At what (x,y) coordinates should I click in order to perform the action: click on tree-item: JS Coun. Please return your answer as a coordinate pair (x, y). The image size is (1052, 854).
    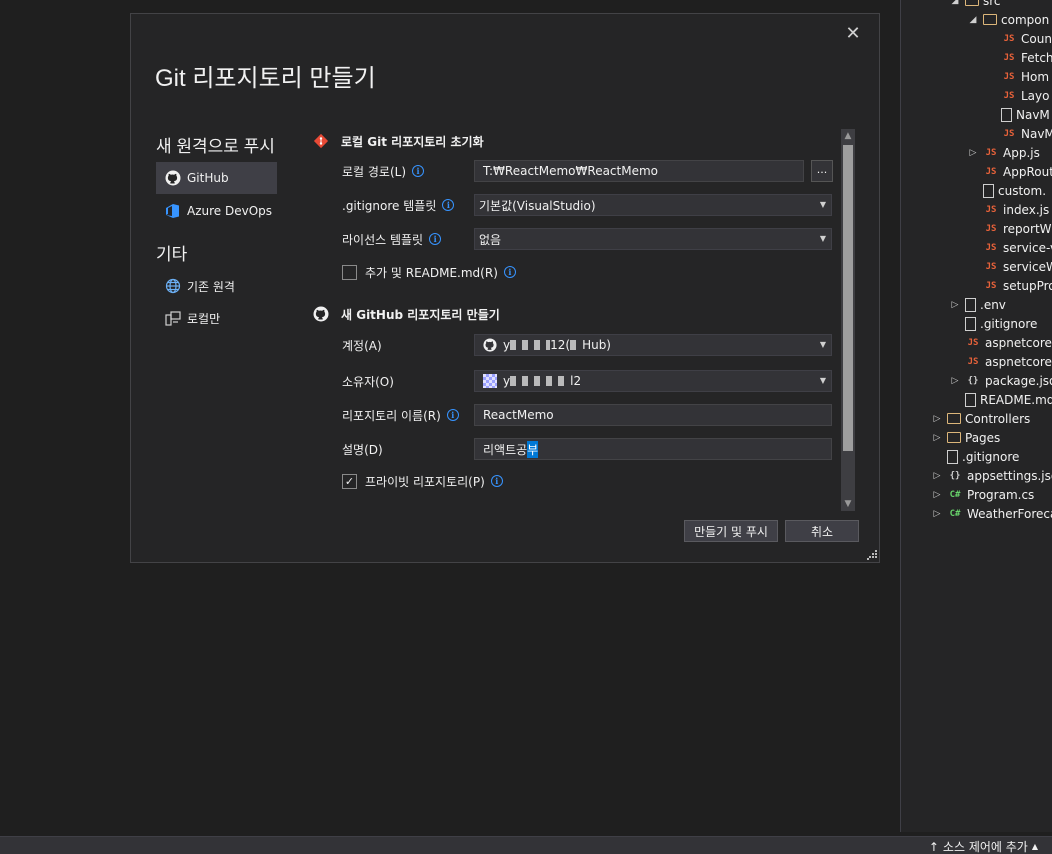
    Looking at the image, I should click on (1018, 38).